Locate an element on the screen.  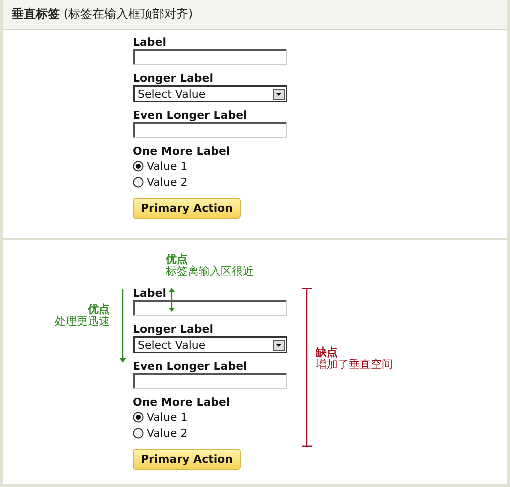
annotation-text: 增加了垂直空间 is located at coordinates (354, 365).